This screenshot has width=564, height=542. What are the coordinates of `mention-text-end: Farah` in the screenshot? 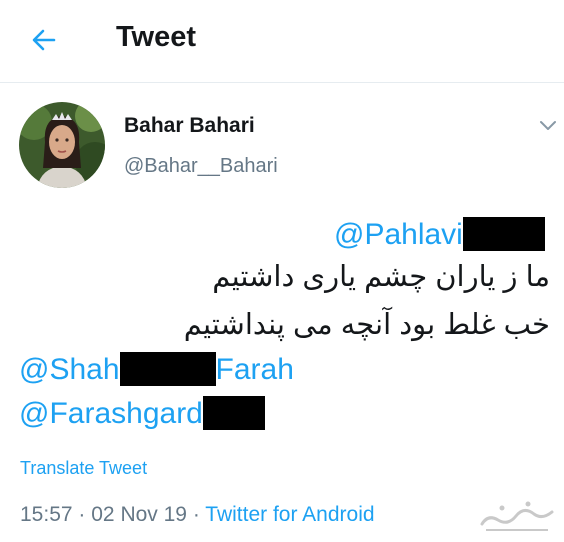 It's located at (254, 369).